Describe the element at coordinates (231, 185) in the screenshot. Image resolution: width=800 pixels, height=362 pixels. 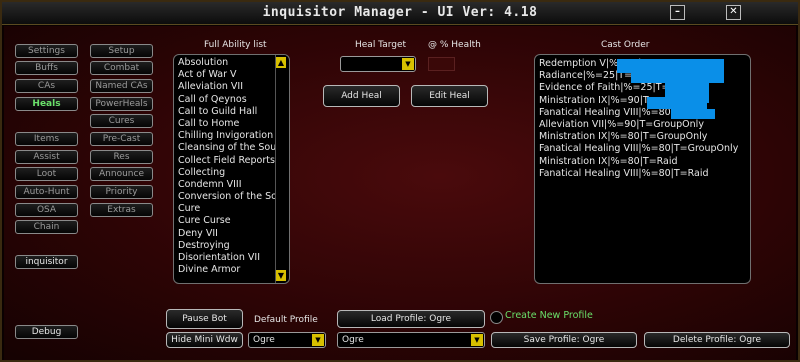
I see `list-item: Condemn VIII` at that location.